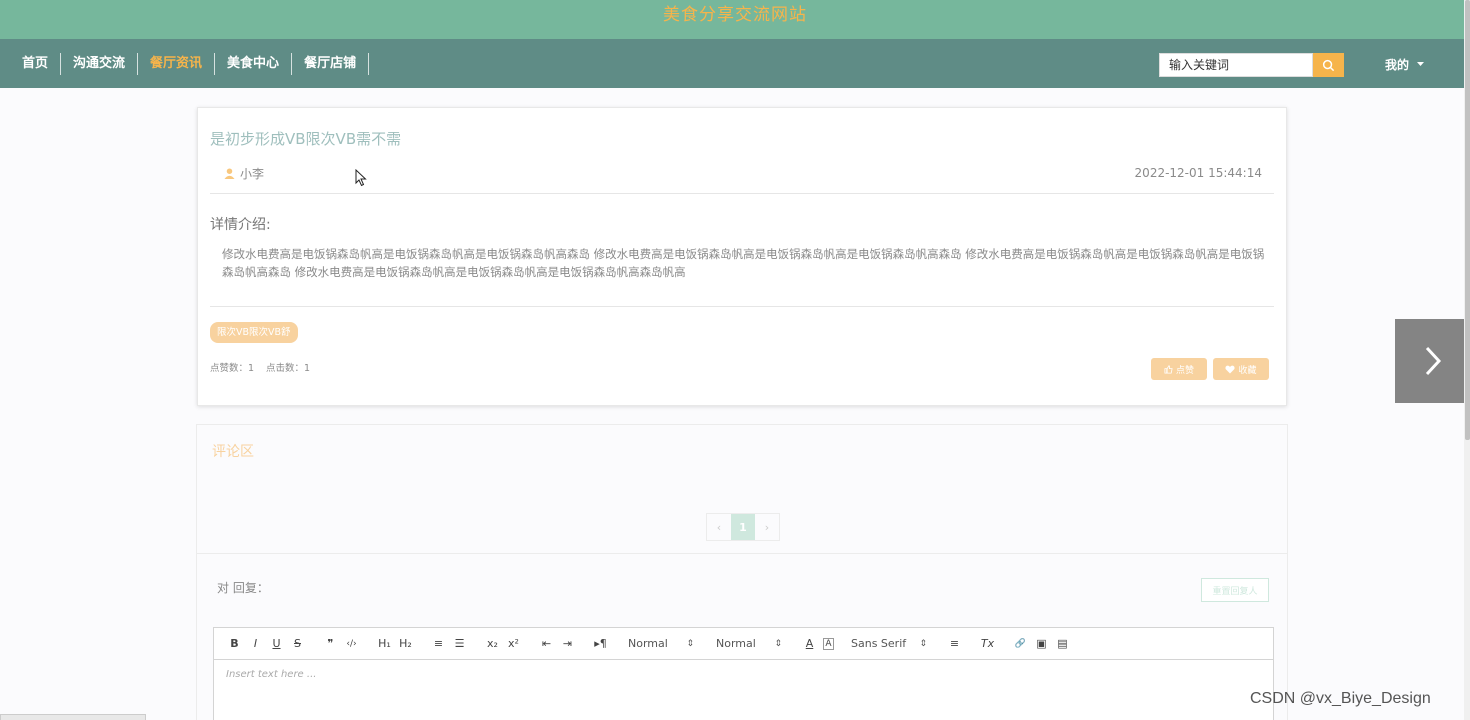 The width and height of the screenshot is (1470, 720). I want to click on article-date: 2022-12-01 15:44:14, so click(1198, 173).